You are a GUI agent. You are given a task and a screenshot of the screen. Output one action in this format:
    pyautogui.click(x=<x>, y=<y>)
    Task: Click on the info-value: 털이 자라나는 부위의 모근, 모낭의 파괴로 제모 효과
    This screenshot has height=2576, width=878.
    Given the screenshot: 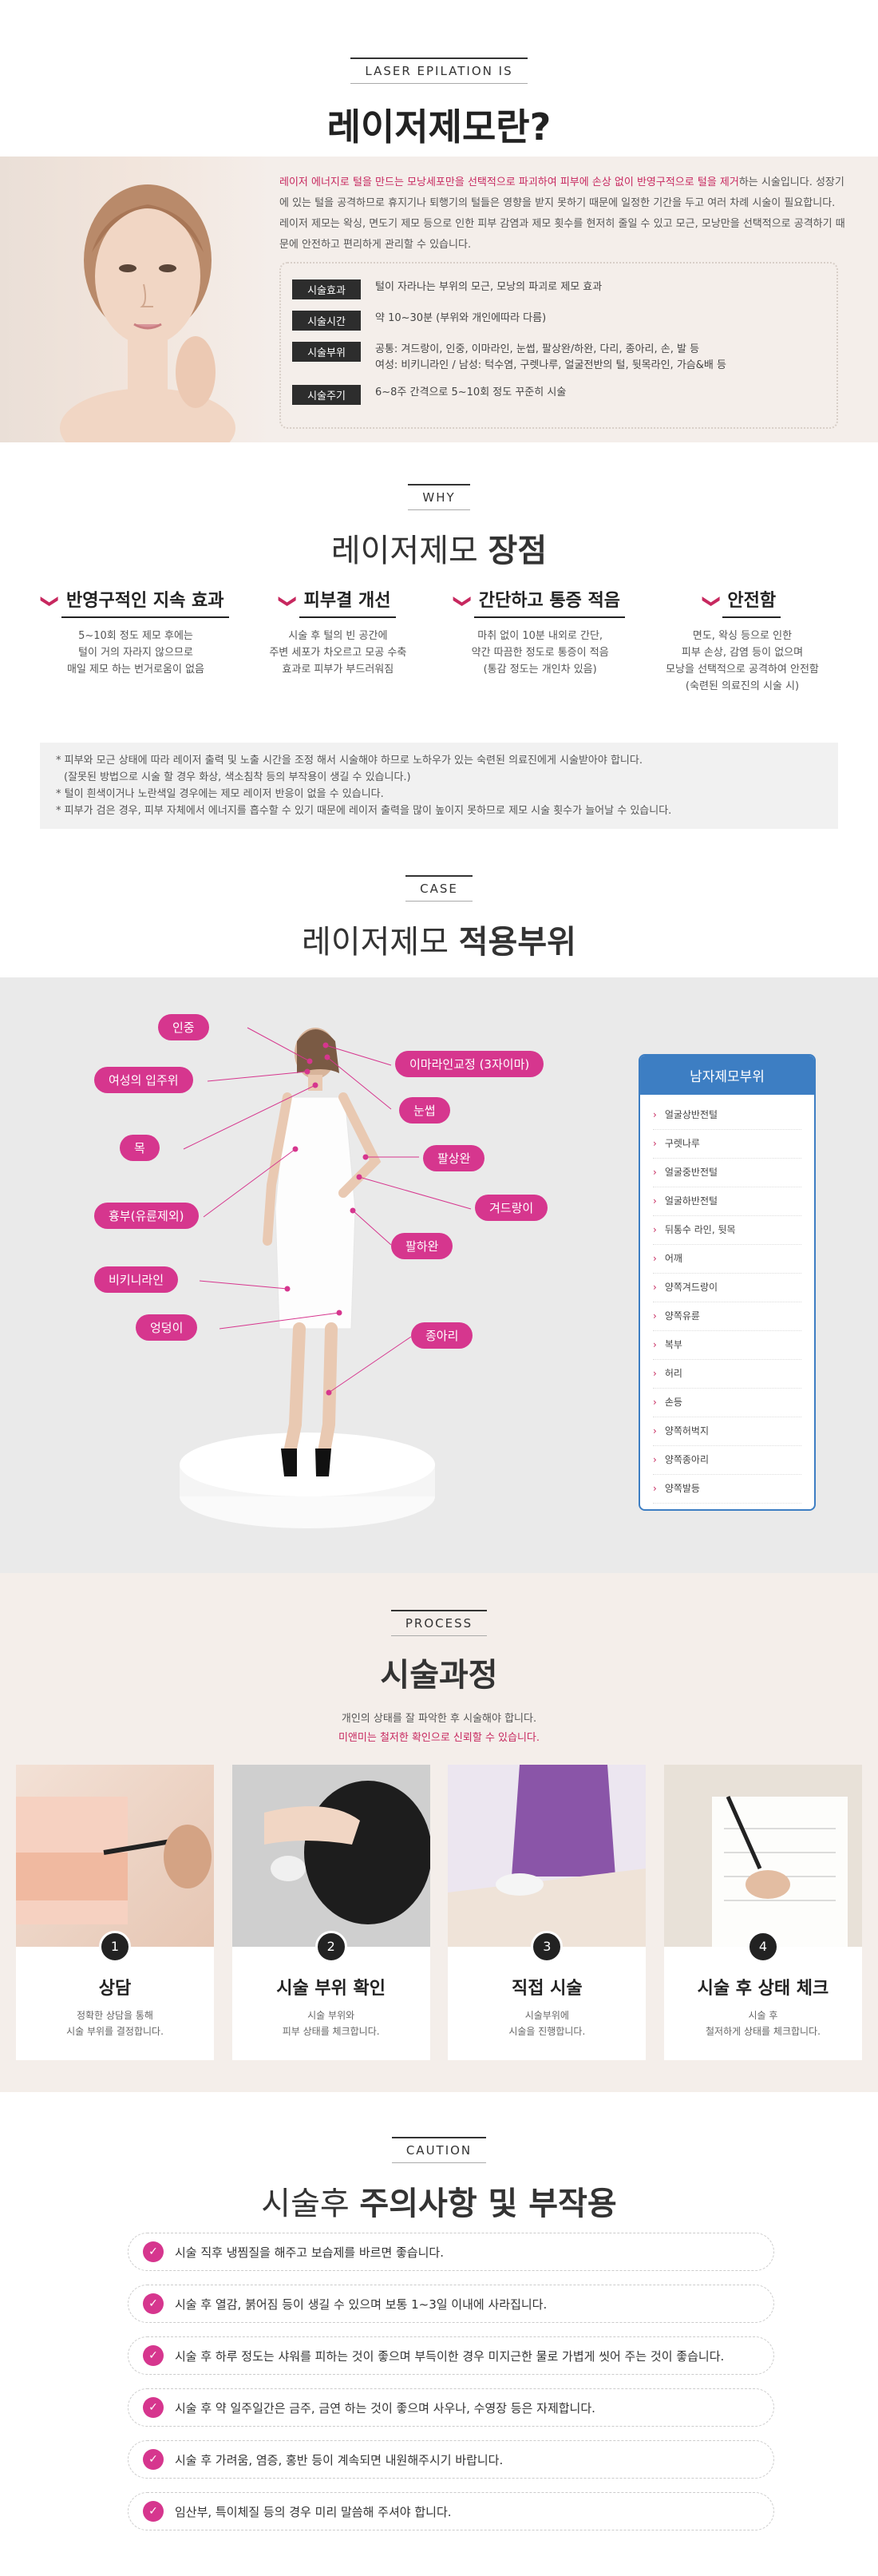 What is the action you would take?
    pyautogui.click(x=489, y=287)
    